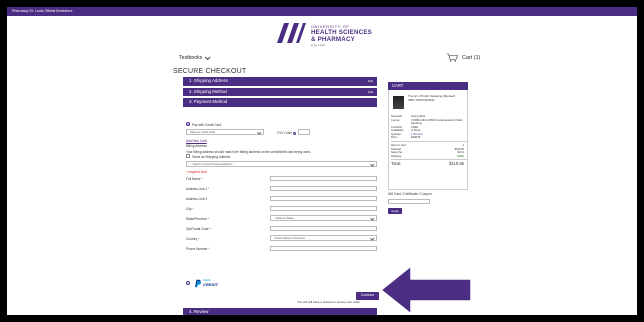  Describe the element at coordinates (409, 201) in the screenshot. I see `gift-card-input` at that location.